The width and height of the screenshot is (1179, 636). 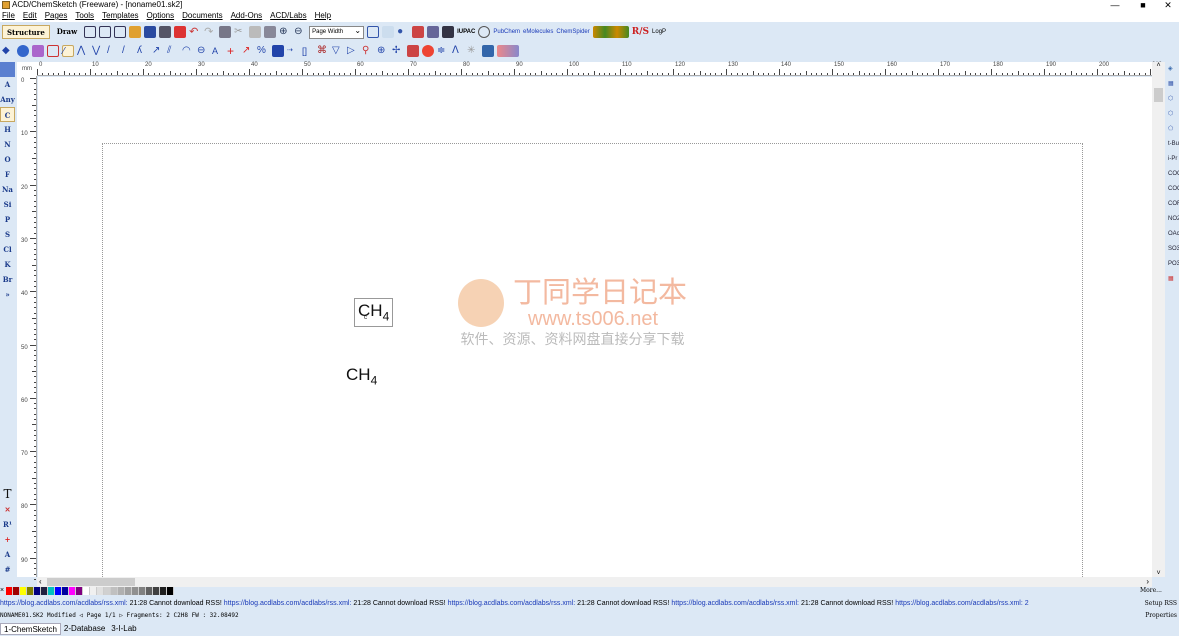 What do you see at coordinates (7, 234) in the screenshot?
I see `element-s: S` at bounding box center [7, 234].